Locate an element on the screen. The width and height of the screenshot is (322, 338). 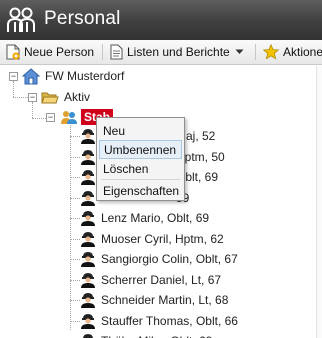
person-label-wrap: Sangiorgio Colin, Oblt, 67 is located at coordinates (169, 259).